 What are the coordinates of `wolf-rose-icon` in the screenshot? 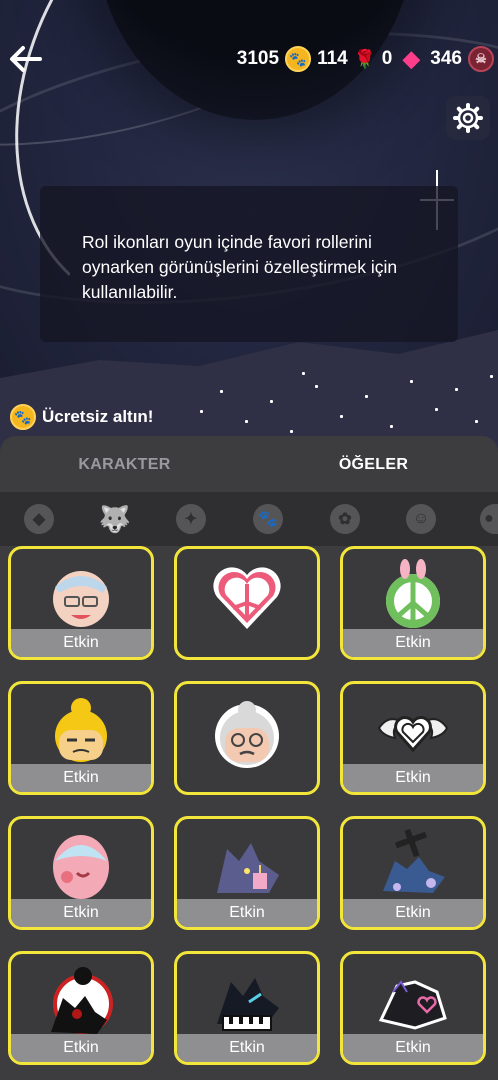 It's located at (82, 1000).